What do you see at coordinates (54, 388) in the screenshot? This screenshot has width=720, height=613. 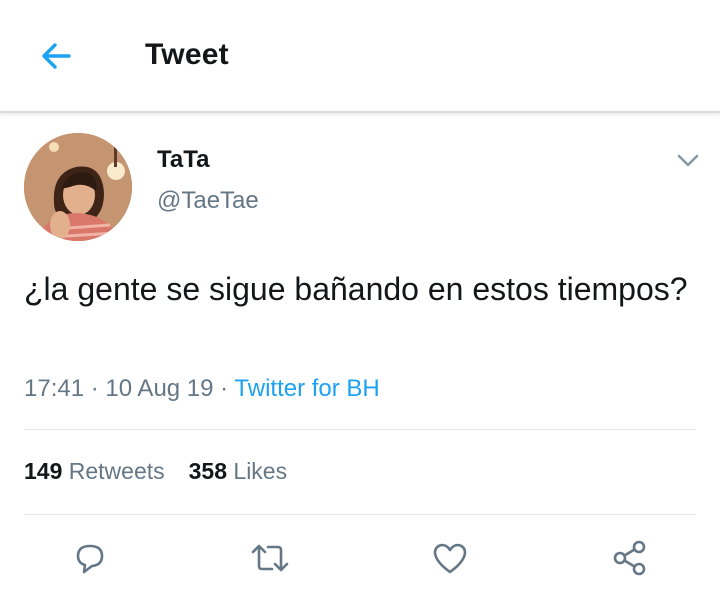 I see `tweet-time: 17:41` at bounding box center [54, 388].